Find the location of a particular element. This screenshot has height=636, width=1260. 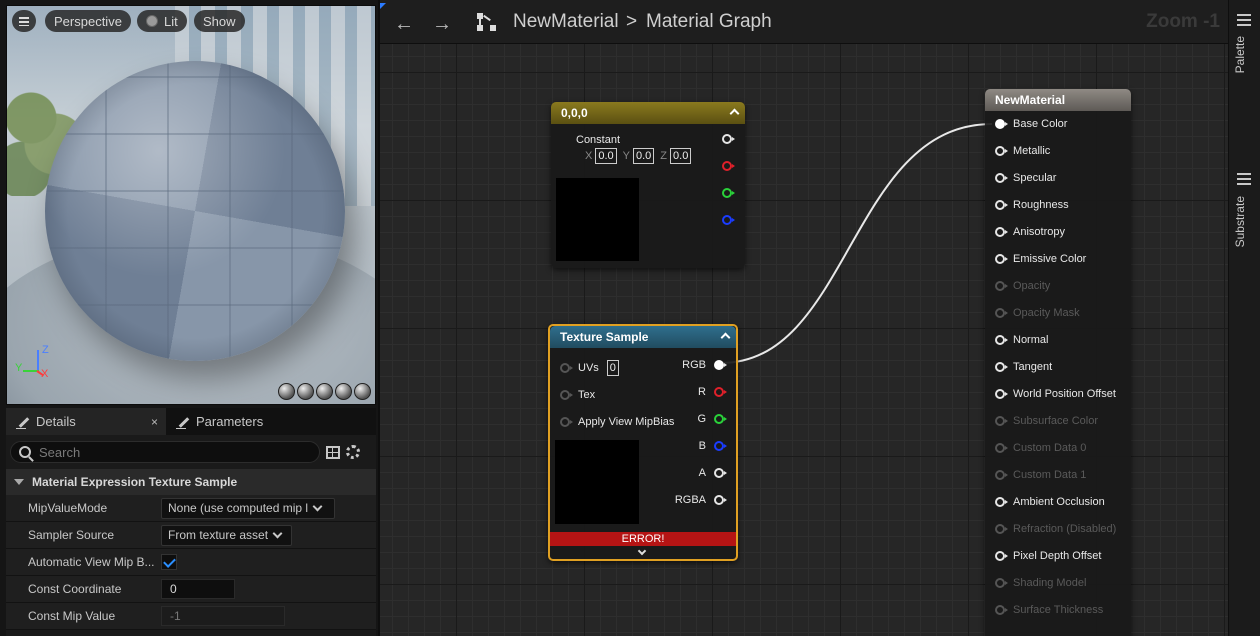

substrate-list-icon is located at coordinates (1244, 179).